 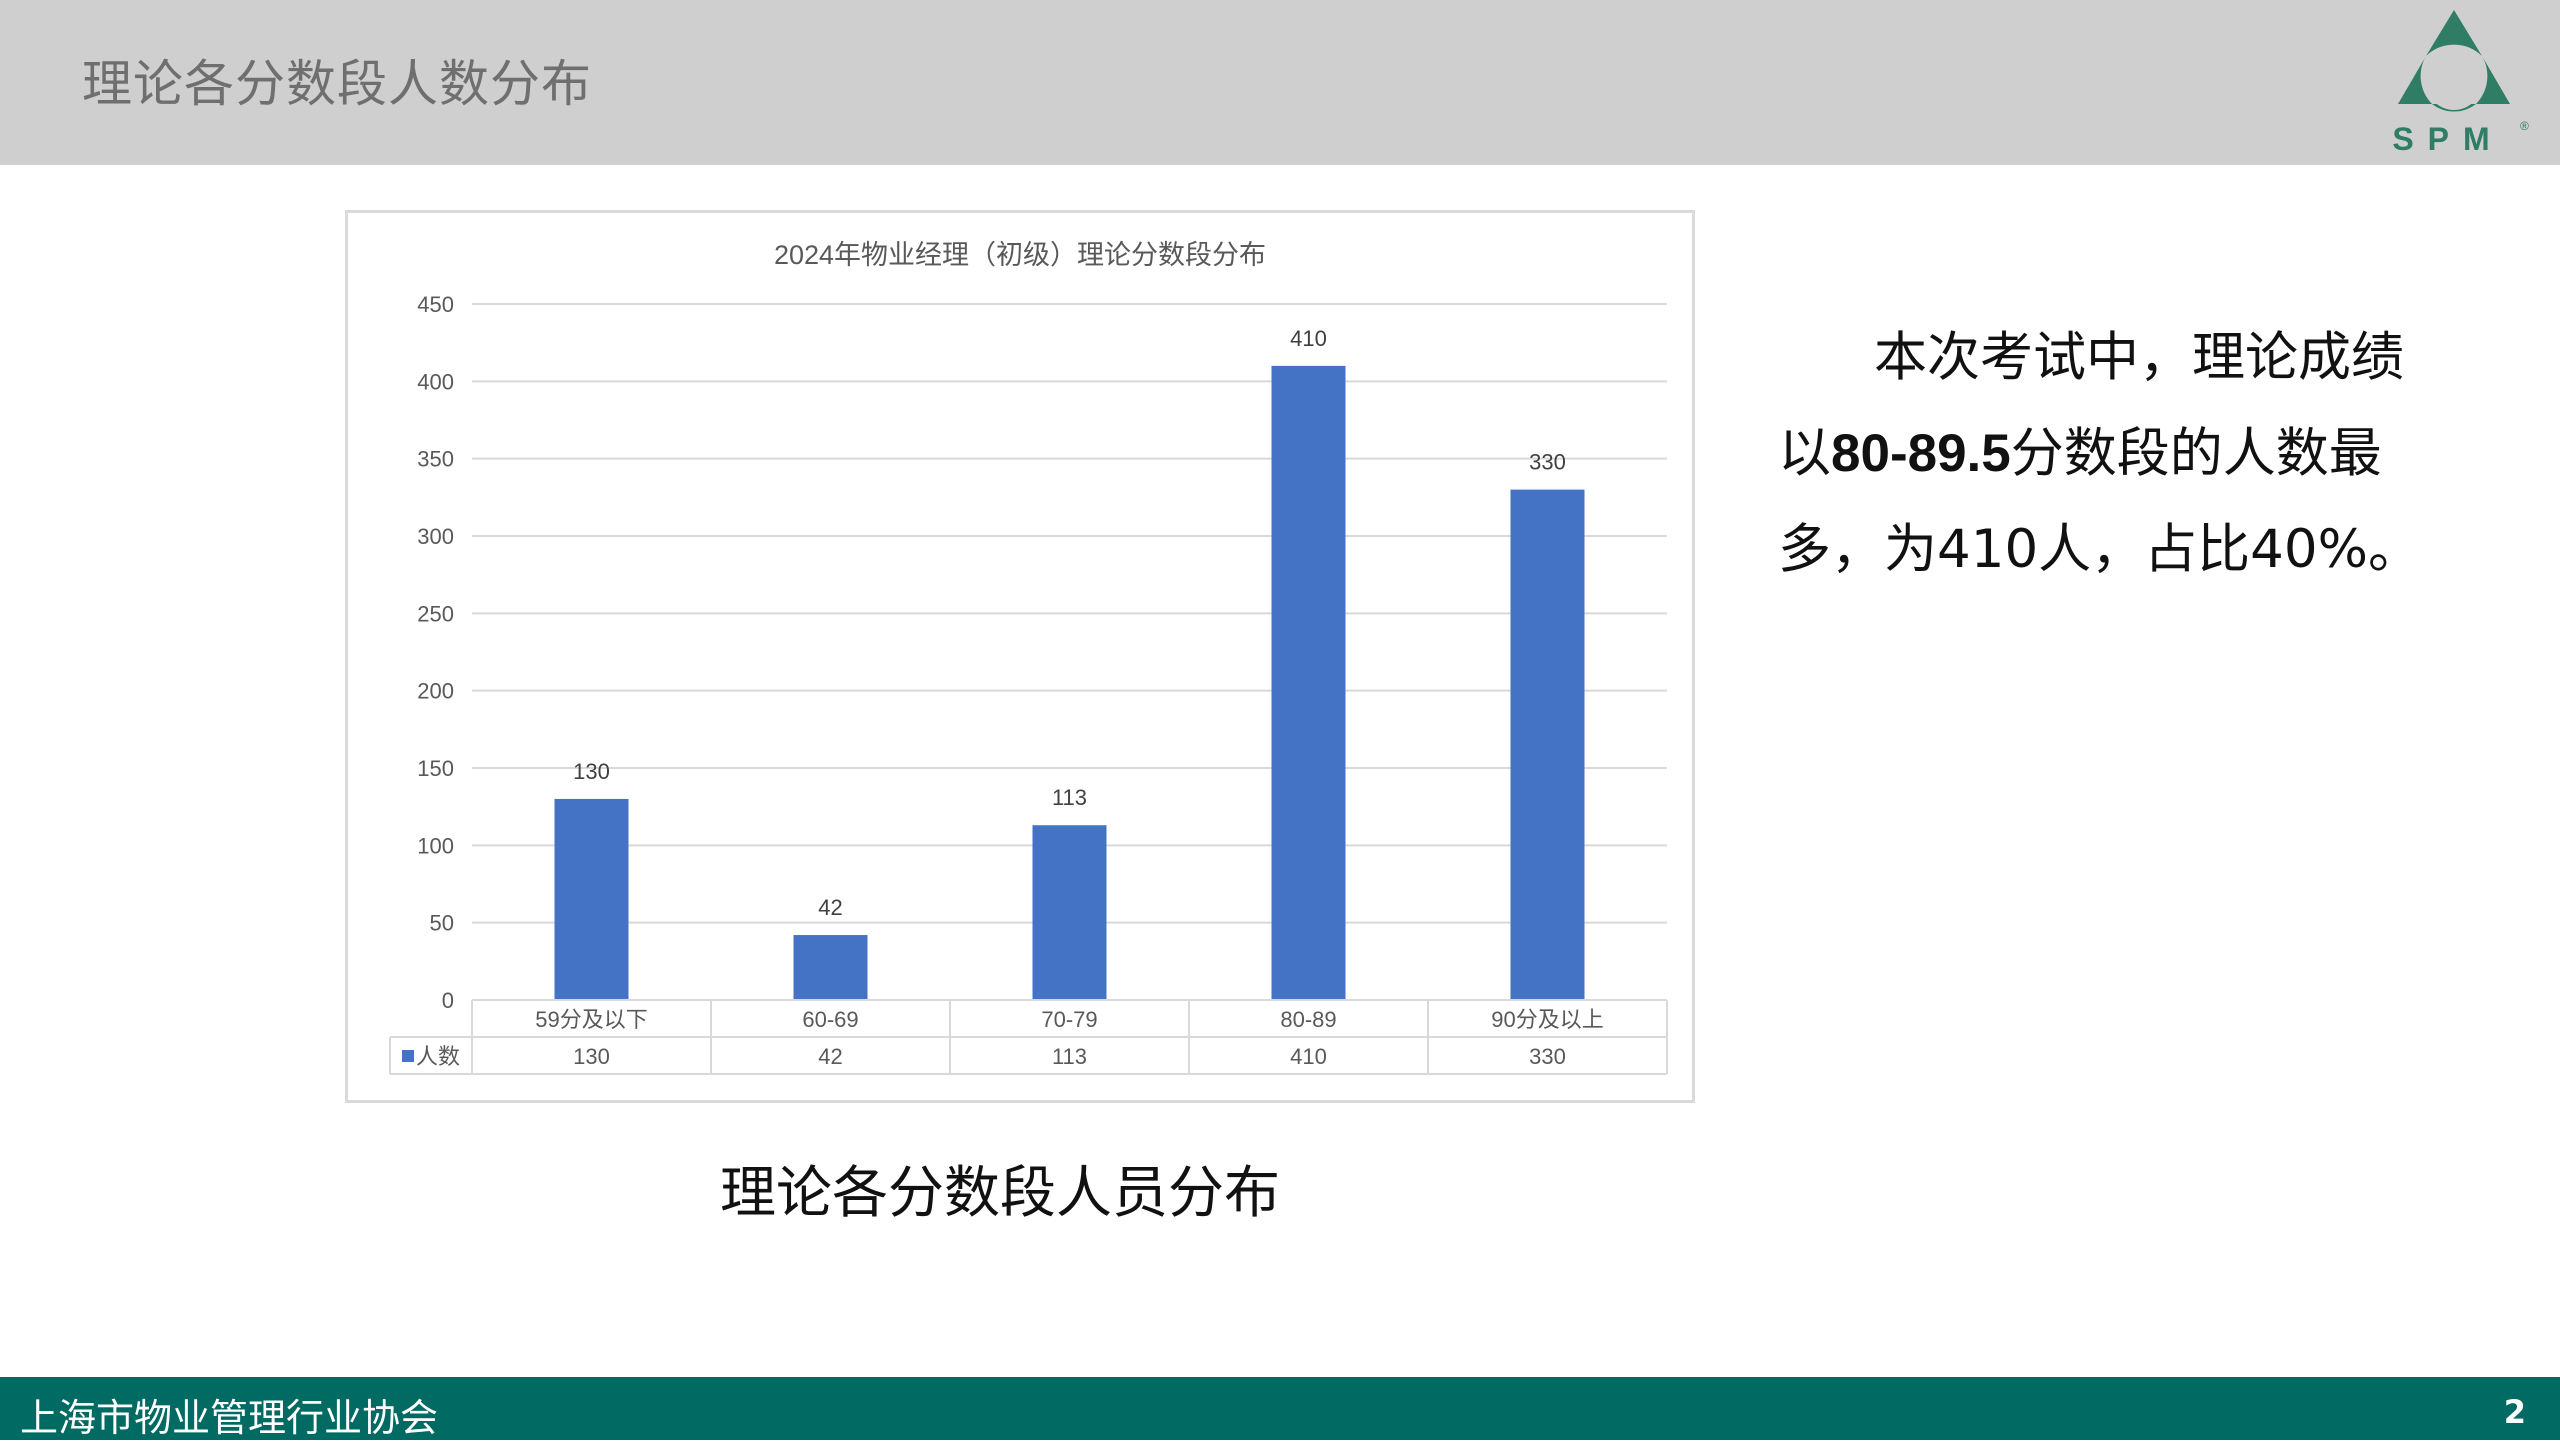 What do you see at coordinates (591, 1019) in the screenshot?
I see `x-tick-label-59分及以下: 59分及以下` at bounding box center [591, 1019].